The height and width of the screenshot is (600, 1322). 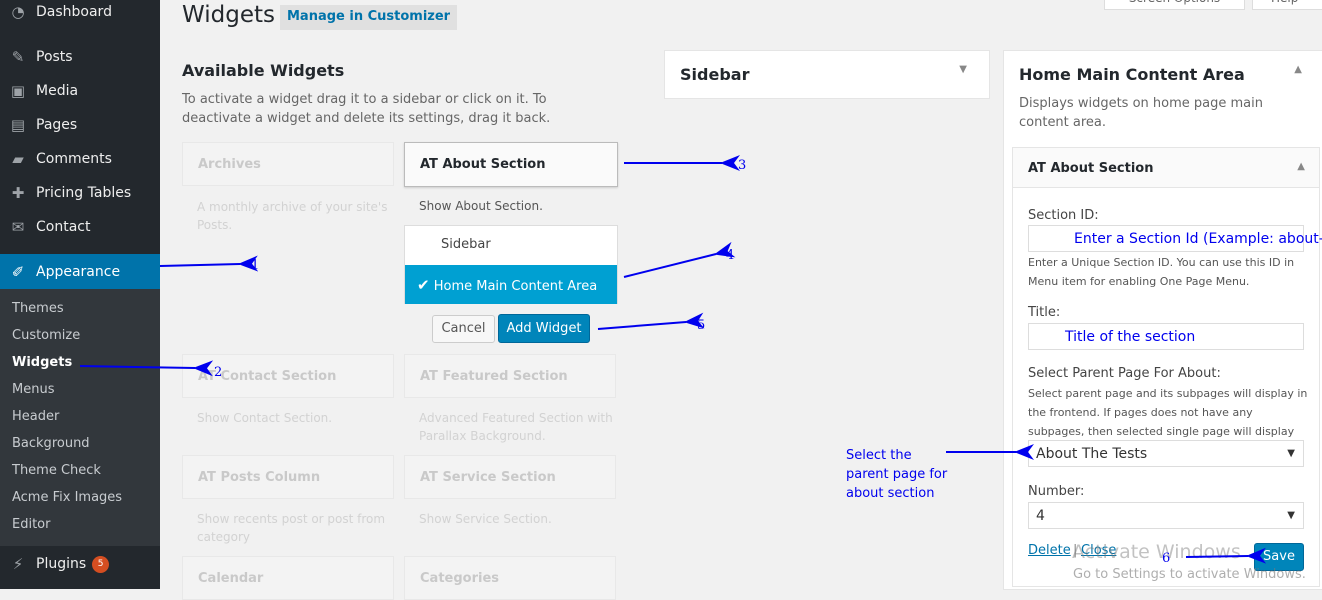 I want to click on annotation-5: 5, so click(x=701, y=325).